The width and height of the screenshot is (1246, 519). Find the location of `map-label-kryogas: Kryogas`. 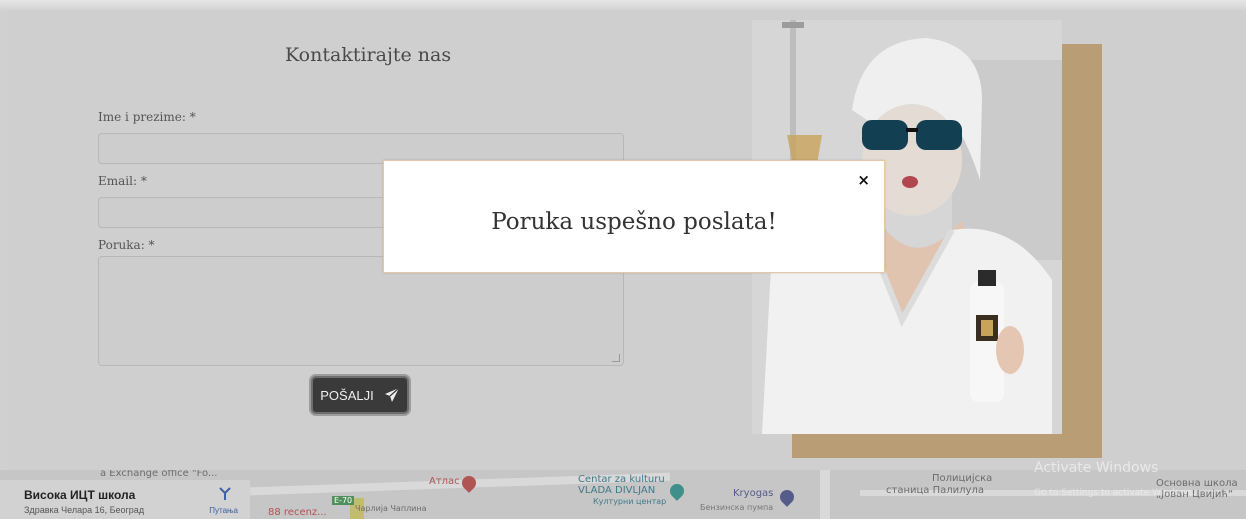

map-label-kryogas: Kryogas is located at coordinates (753, 493).